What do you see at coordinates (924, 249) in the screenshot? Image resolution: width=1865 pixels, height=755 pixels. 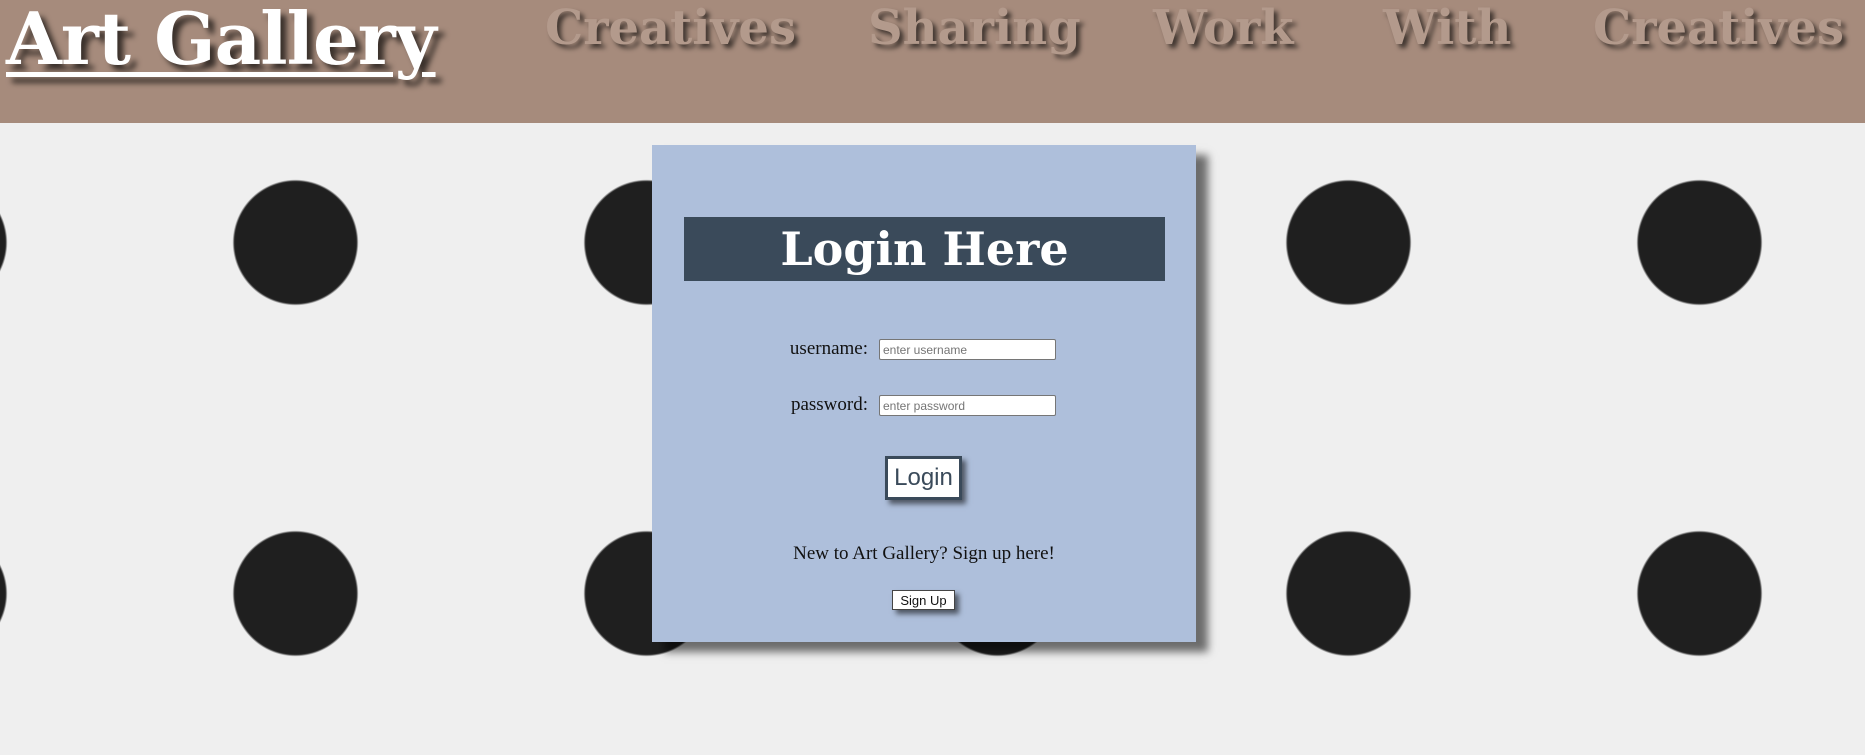 I see `login-heading: Login Here` at bounding box center [924, 249].